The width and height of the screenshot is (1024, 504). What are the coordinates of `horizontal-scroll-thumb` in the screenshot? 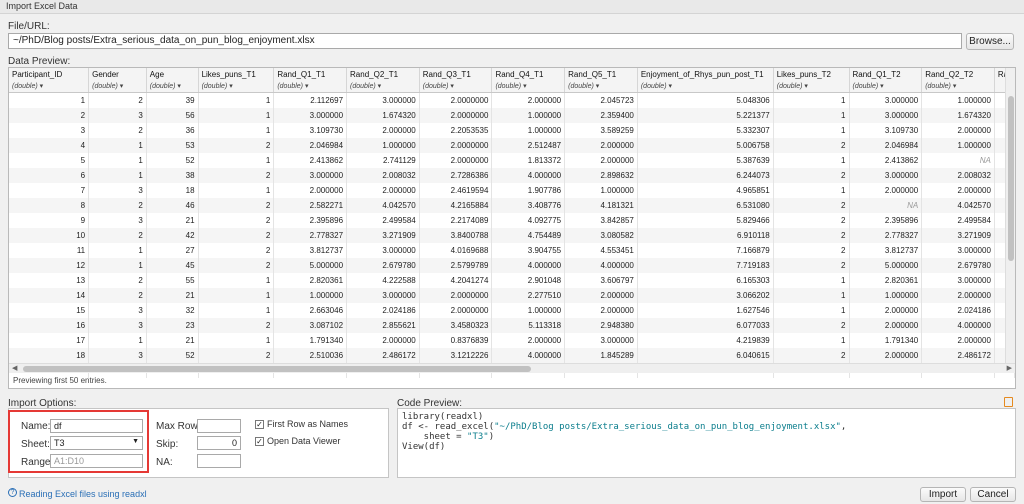 It's located at (277, 369).